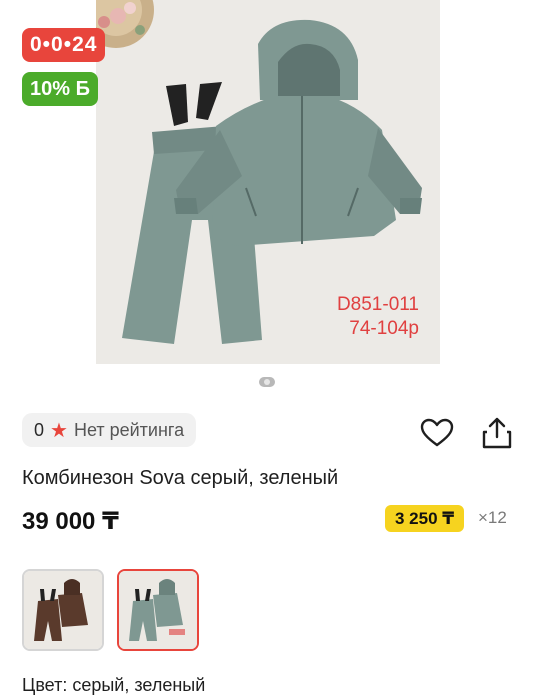  What do you see at coordinates (384, 328) in the screenshot?
I see `photo-caption-sizes: 74-104р` at bounding box center [384, 328].